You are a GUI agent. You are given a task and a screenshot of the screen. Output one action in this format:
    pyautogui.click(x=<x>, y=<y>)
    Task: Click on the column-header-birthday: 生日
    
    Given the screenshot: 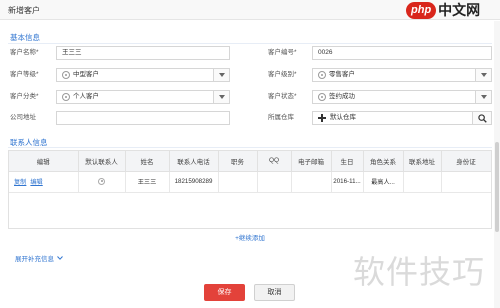 What is the action you would take?
    pyautogui.click(x=347, y=161)
    